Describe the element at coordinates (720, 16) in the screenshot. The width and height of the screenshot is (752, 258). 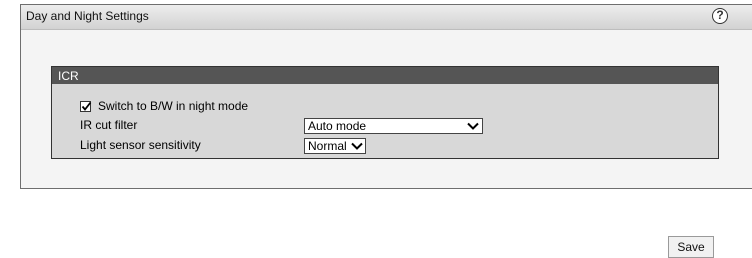
I see `help-icon: ?` at that location.